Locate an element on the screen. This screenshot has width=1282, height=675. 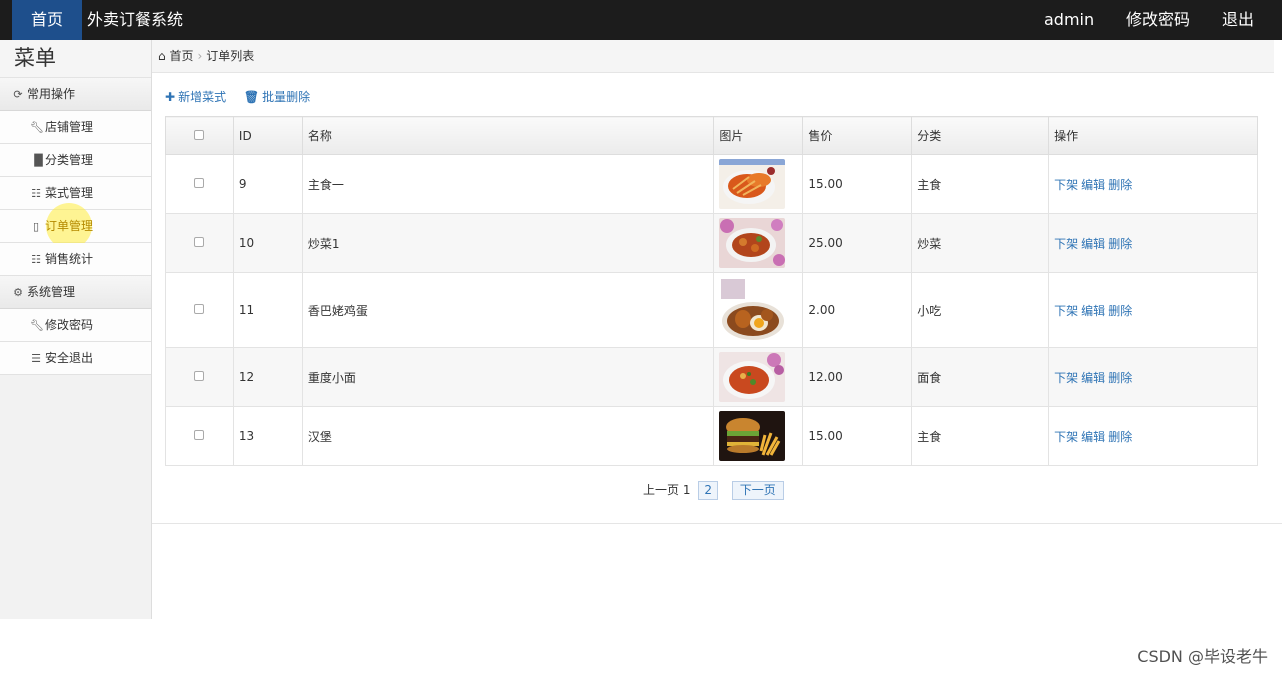
sidebar-group-system: ⚙ 系统管理 is located at coordinates (75, 292).